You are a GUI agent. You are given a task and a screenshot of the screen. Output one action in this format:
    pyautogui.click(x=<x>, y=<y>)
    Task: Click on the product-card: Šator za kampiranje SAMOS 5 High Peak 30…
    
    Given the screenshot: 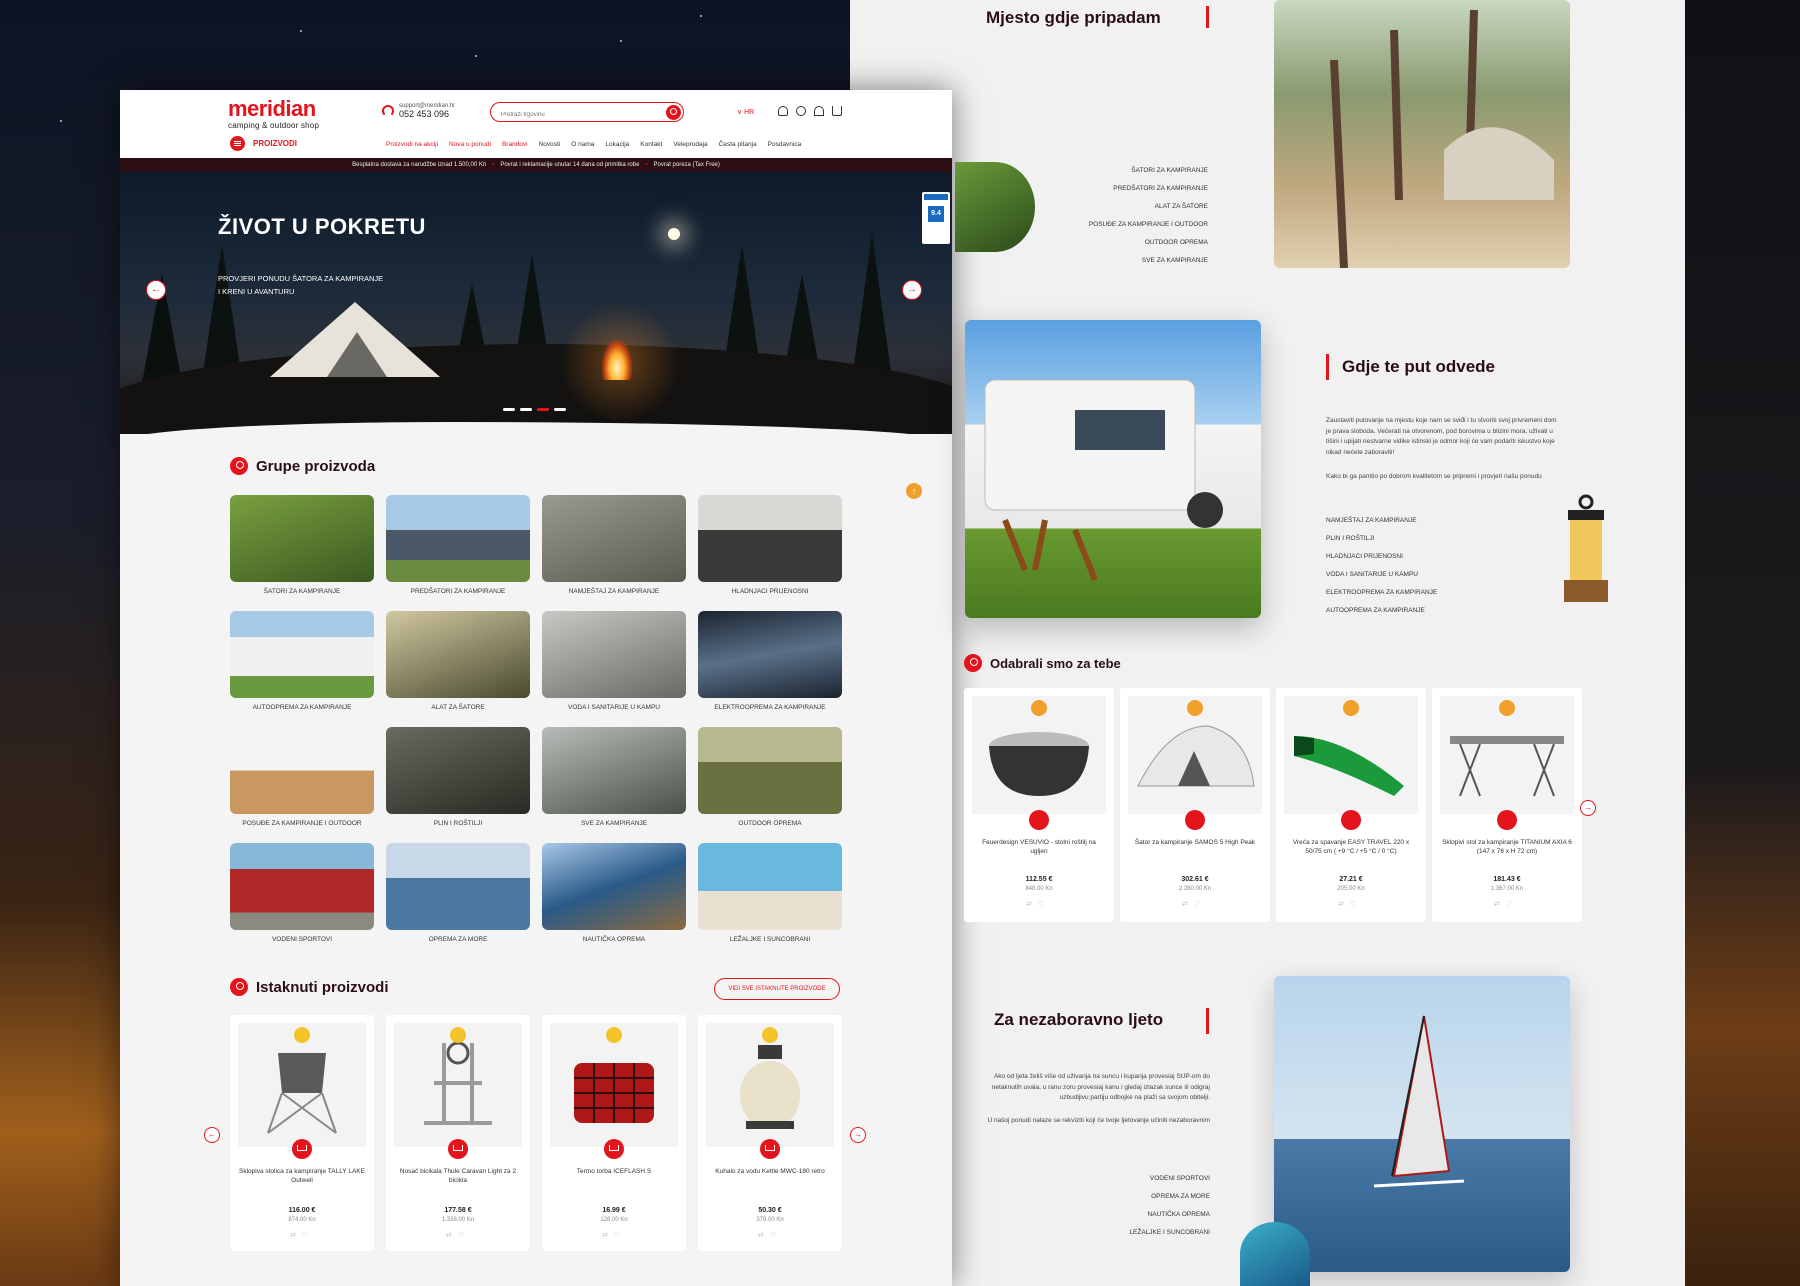 What is the action you would take?
    pyautogui.click(x=1195, y=805)
    